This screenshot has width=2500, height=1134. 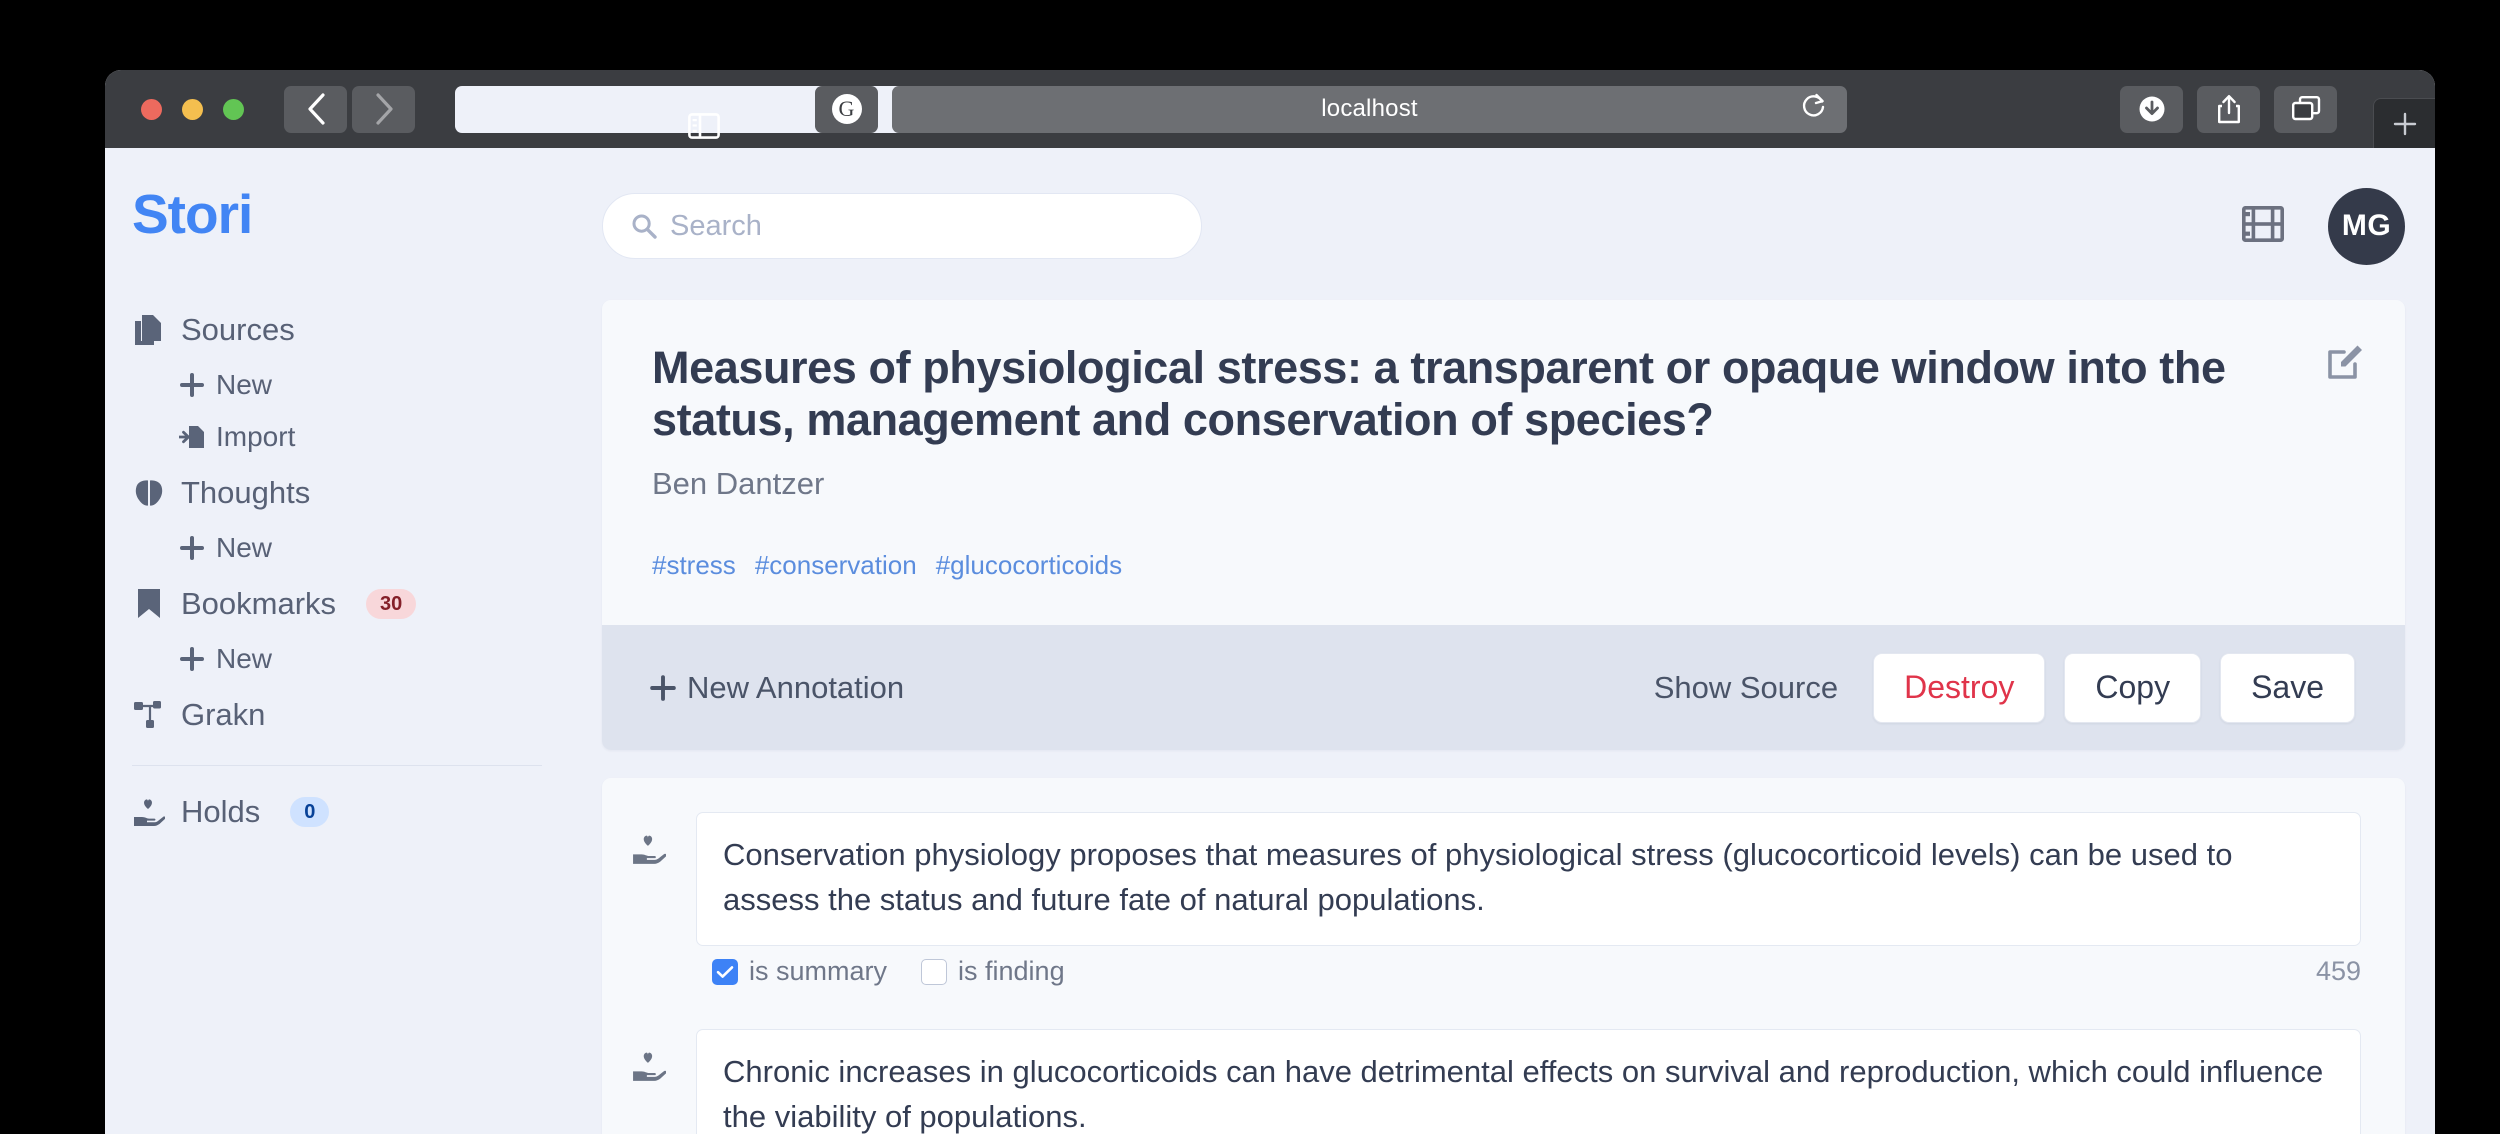 I want to click on chevron-right-icon, so click(x=384, y=109).